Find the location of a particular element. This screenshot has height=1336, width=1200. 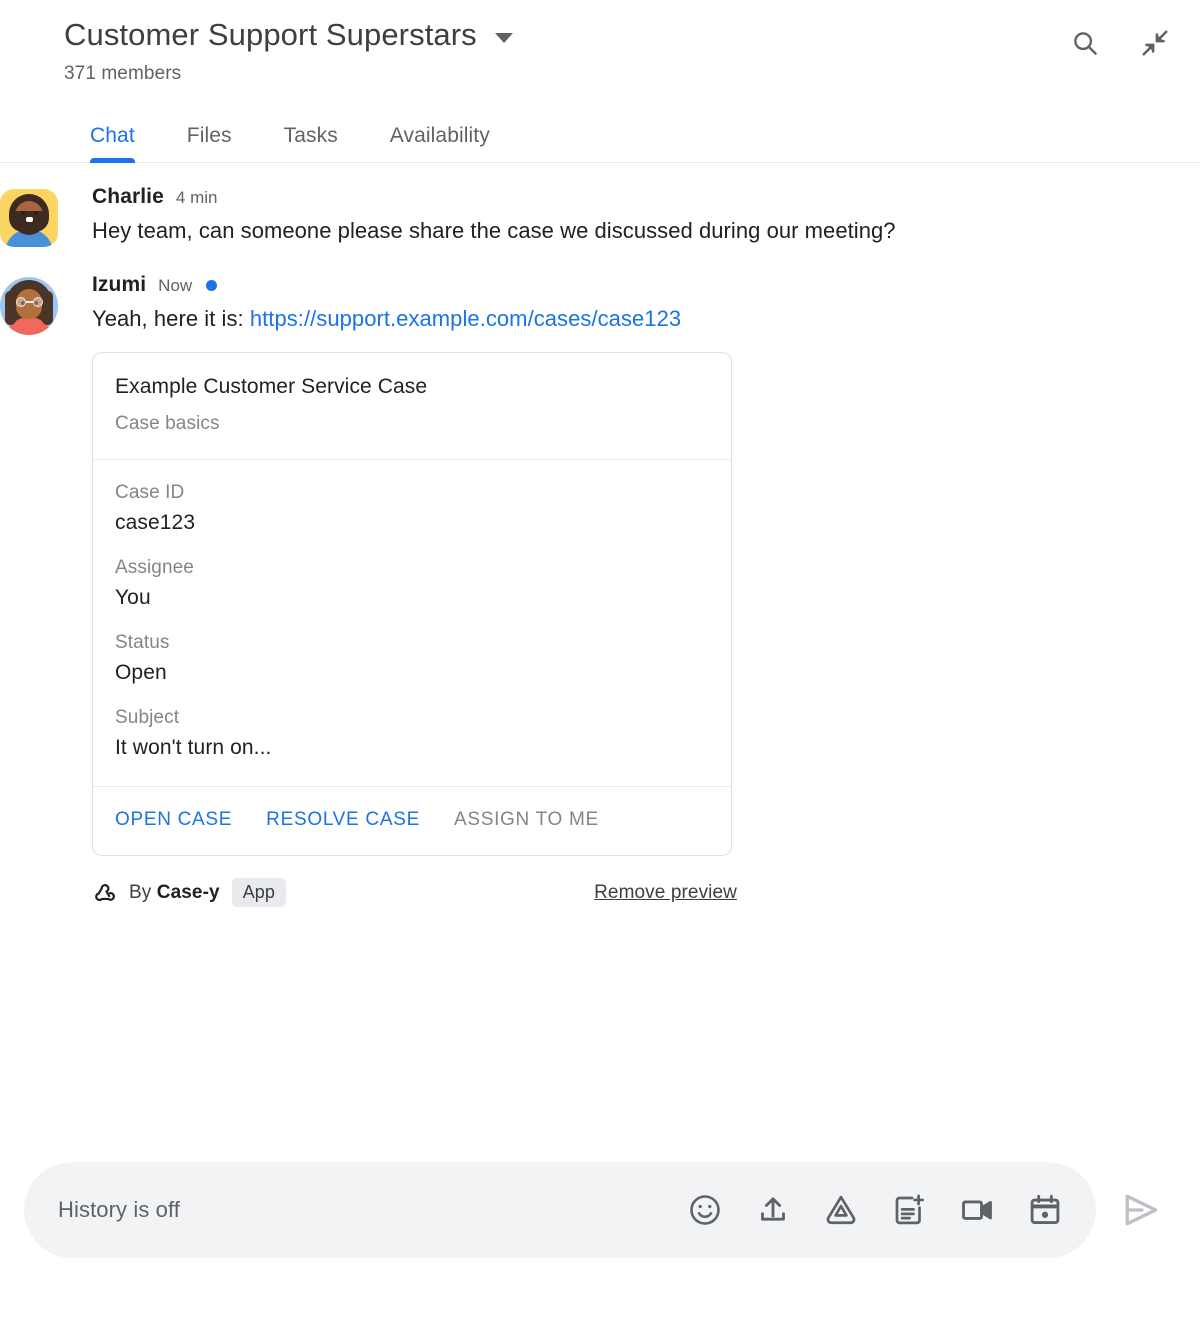

room-title-row: Customer Support Superstars is located at coordinates (618, 34).